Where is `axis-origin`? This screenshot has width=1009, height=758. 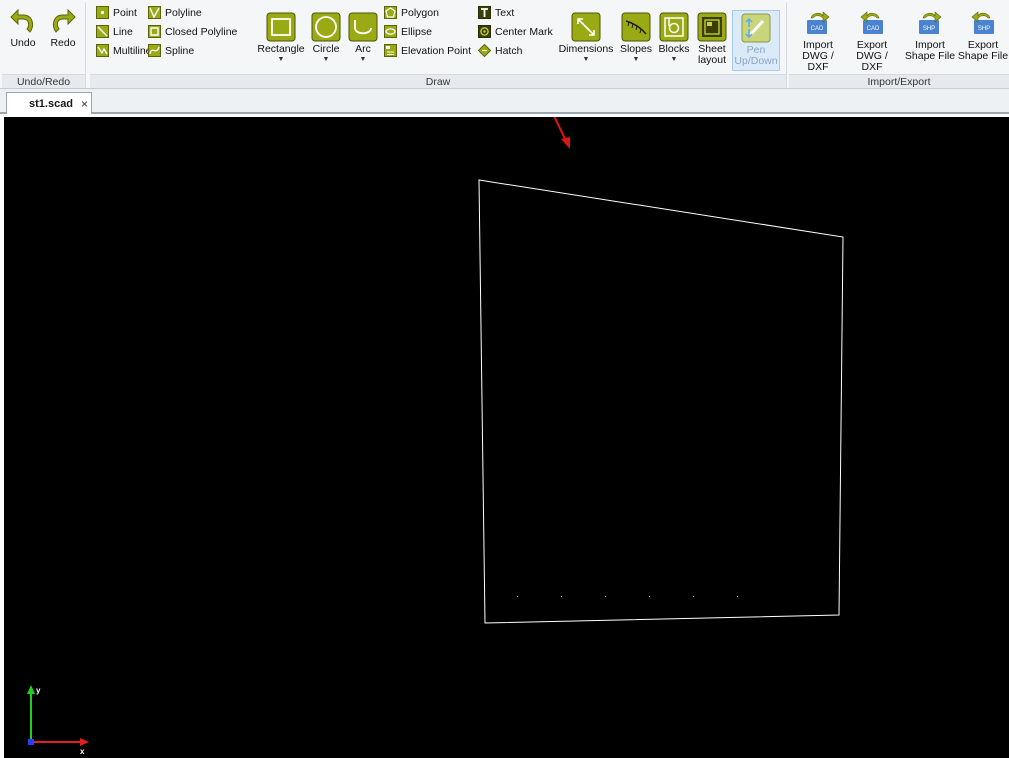
axis-origin is located at coordinates (31, 742).